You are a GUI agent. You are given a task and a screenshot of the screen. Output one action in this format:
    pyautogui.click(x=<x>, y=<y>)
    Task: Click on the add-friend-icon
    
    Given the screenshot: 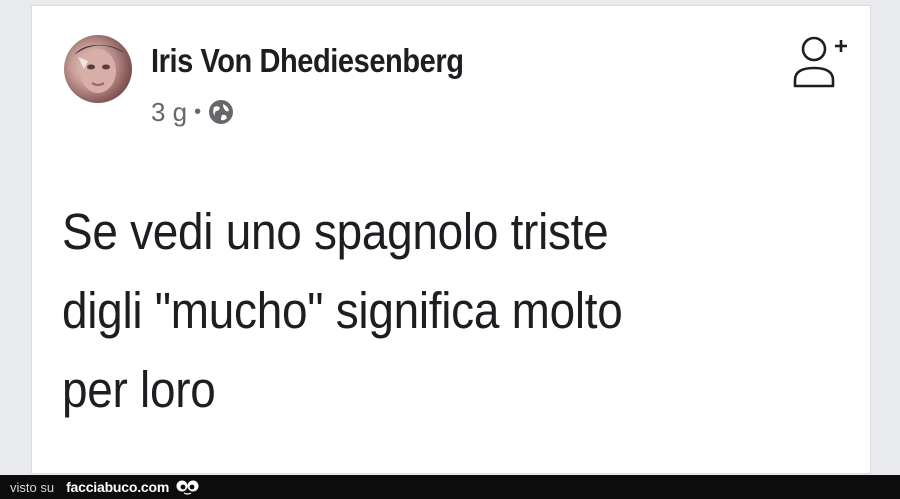 What is the action you would take?
    pyautogui.click(x=818, y=62)
    